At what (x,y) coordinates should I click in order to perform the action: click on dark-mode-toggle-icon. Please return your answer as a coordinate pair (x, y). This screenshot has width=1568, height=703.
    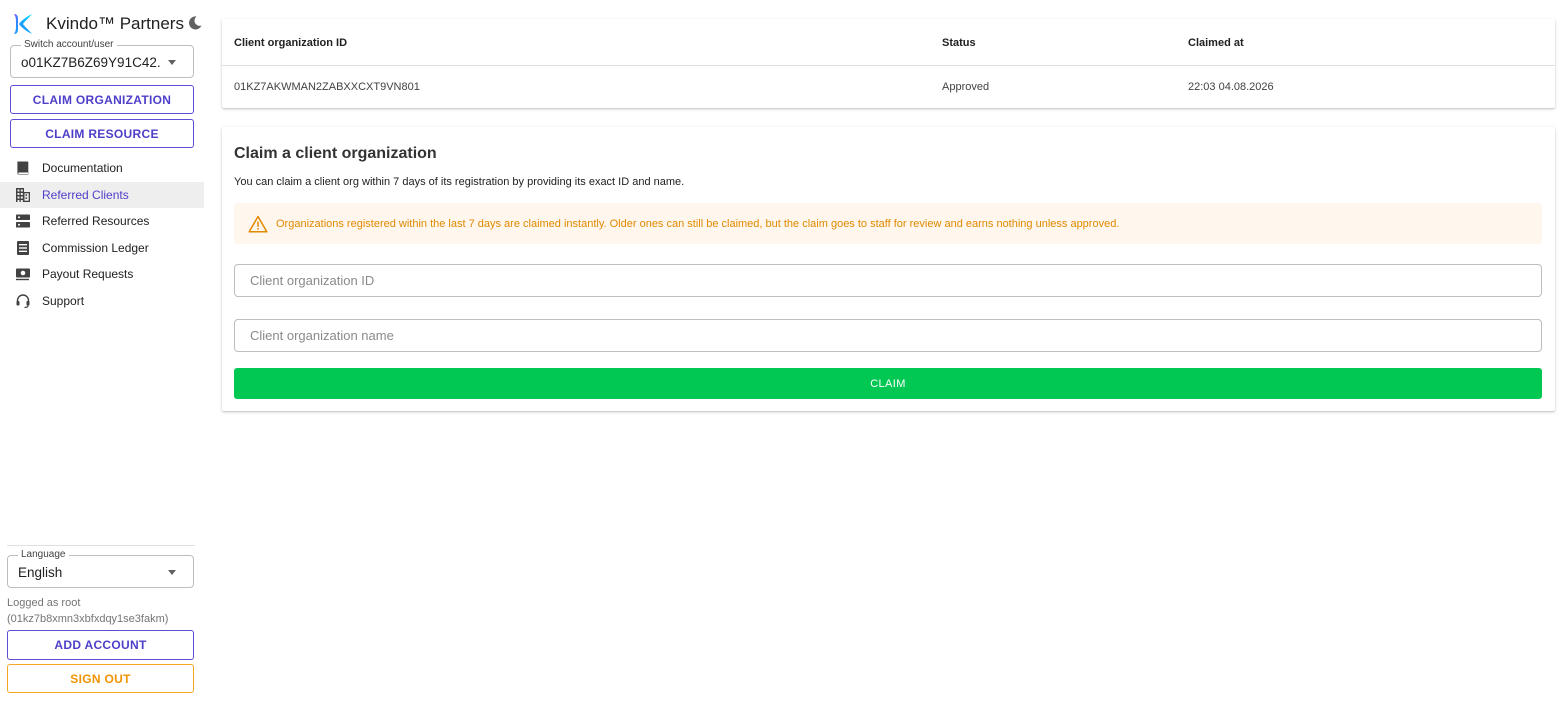
    Looking at the image, I should click on (195, 23).